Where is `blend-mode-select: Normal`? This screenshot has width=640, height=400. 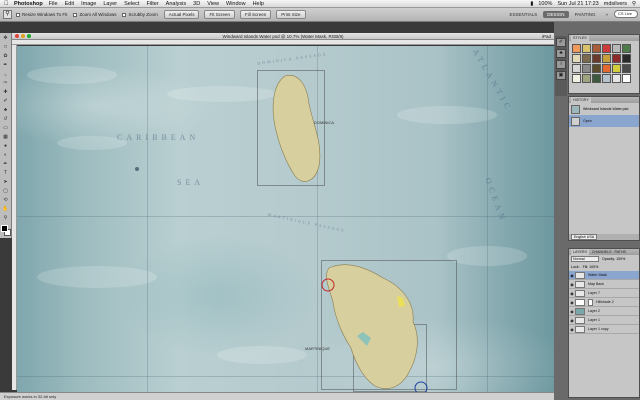 blend-mode-select: Normal is located at coordinates (585, 259).